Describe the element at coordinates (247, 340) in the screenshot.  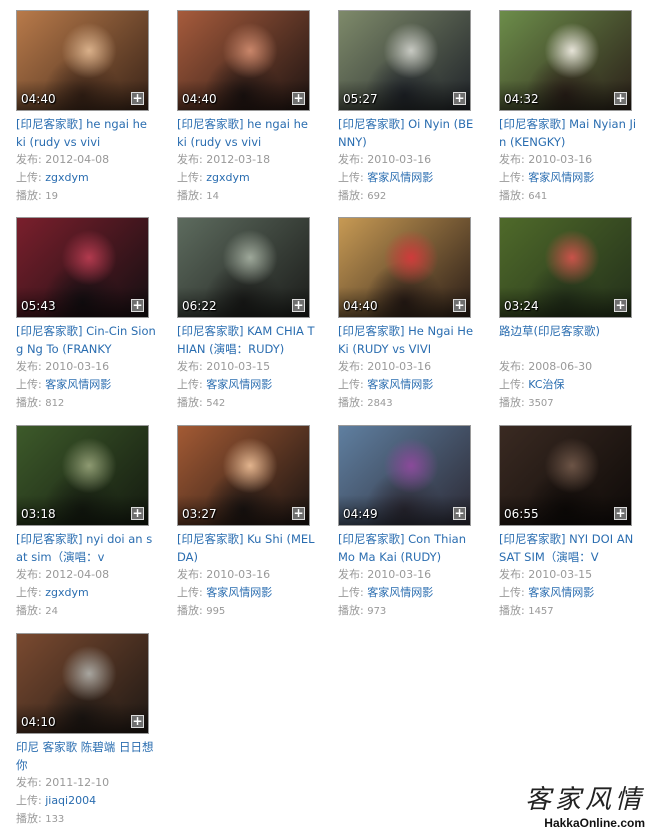
I see `video-title-link: [印尼客家歌] KAM CHIA THIAN (演唱：RUDY)` at that location.